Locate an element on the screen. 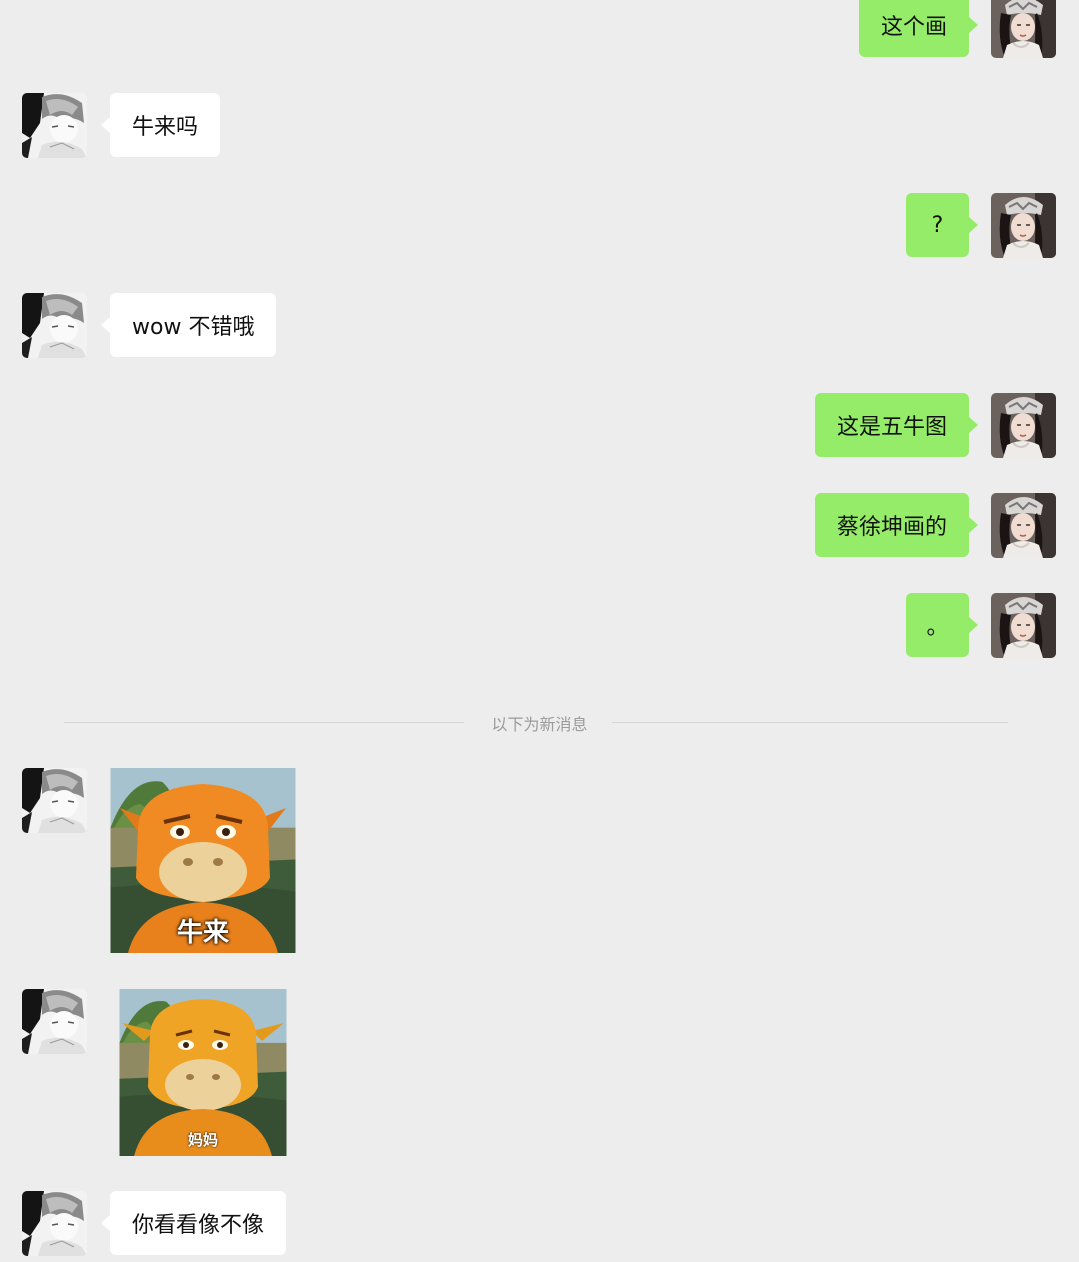 This screenshot has width=1079, height=1262. message-bubble-incoming: wow 不错哦 is located at coordinates (188, 325).